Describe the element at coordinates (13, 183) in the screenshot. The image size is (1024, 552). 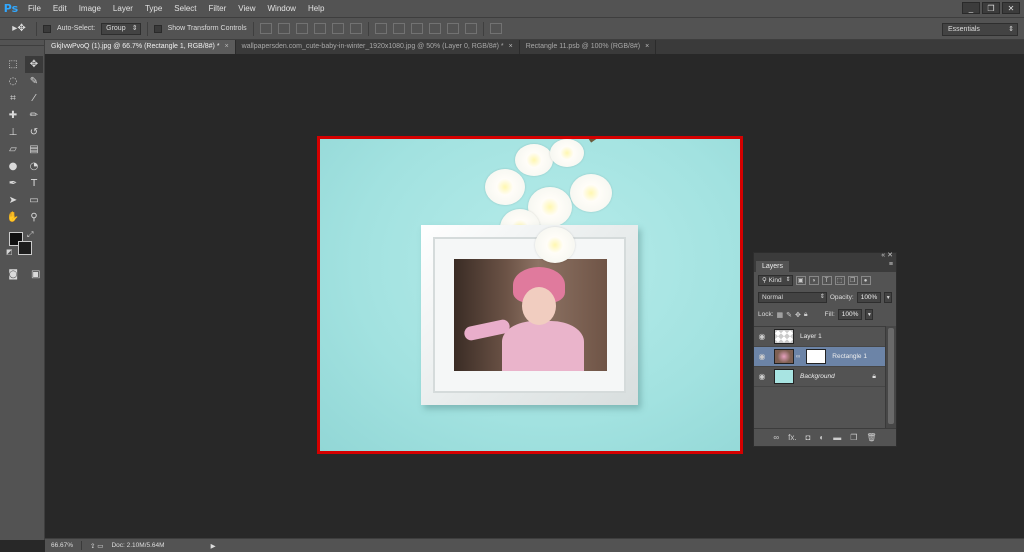
I see `pen-tool-icon: ✒` at that location.